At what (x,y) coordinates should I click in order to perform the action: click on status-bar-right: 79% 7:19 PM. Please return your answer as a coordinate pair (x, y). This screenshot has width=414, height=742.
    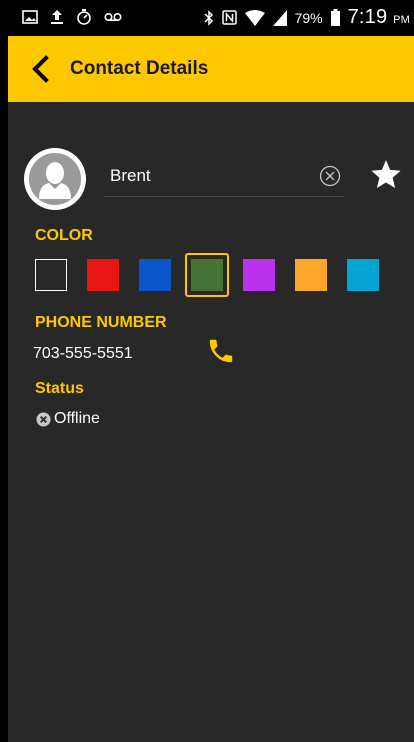
    Looking at the image, I should click on (307, 17).